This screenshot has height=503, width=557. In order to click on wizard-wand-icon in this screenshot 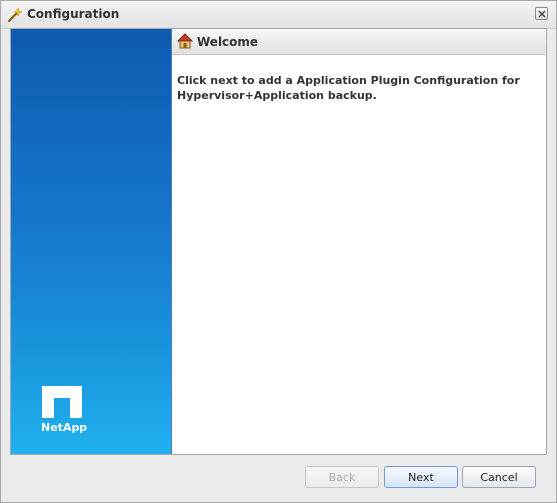, I will do `click(15, 15)`.